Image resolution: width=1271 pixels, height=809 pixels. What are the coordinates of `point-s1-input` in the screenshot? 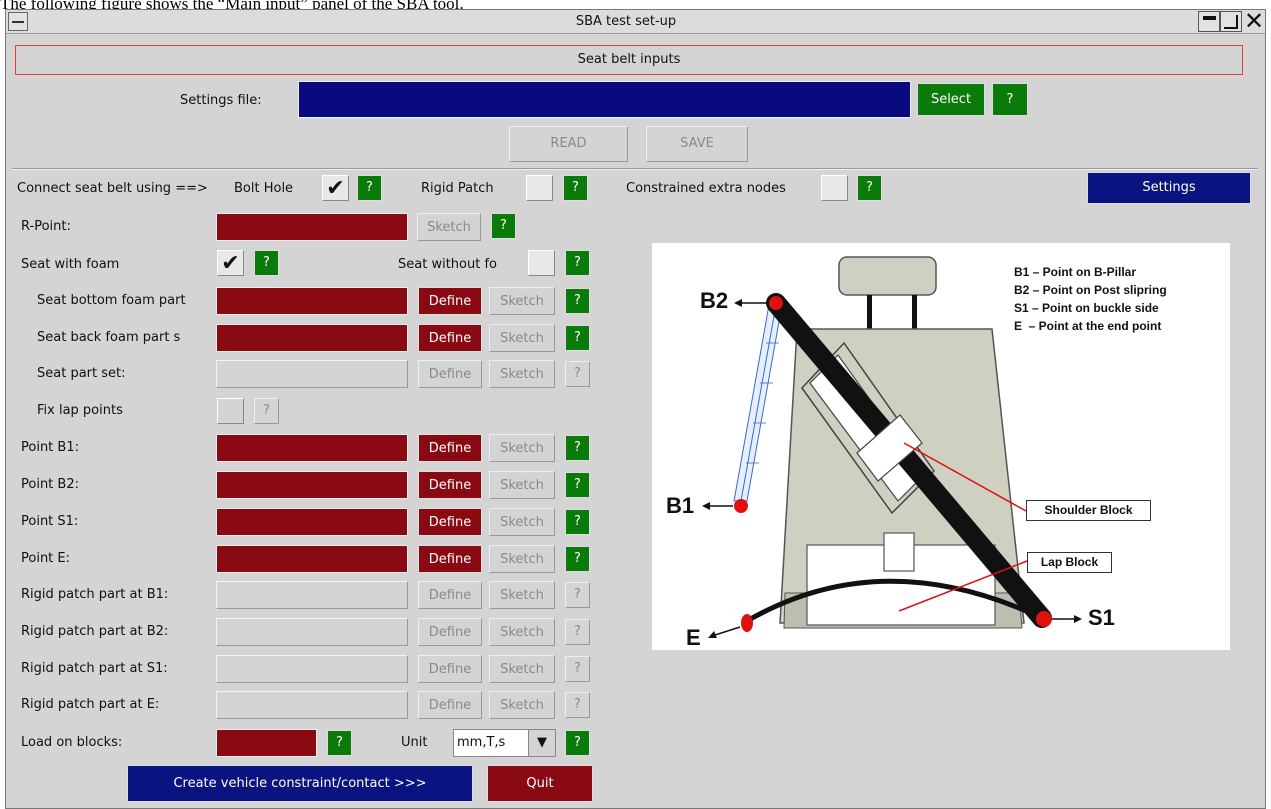 It's located at (312, 522).